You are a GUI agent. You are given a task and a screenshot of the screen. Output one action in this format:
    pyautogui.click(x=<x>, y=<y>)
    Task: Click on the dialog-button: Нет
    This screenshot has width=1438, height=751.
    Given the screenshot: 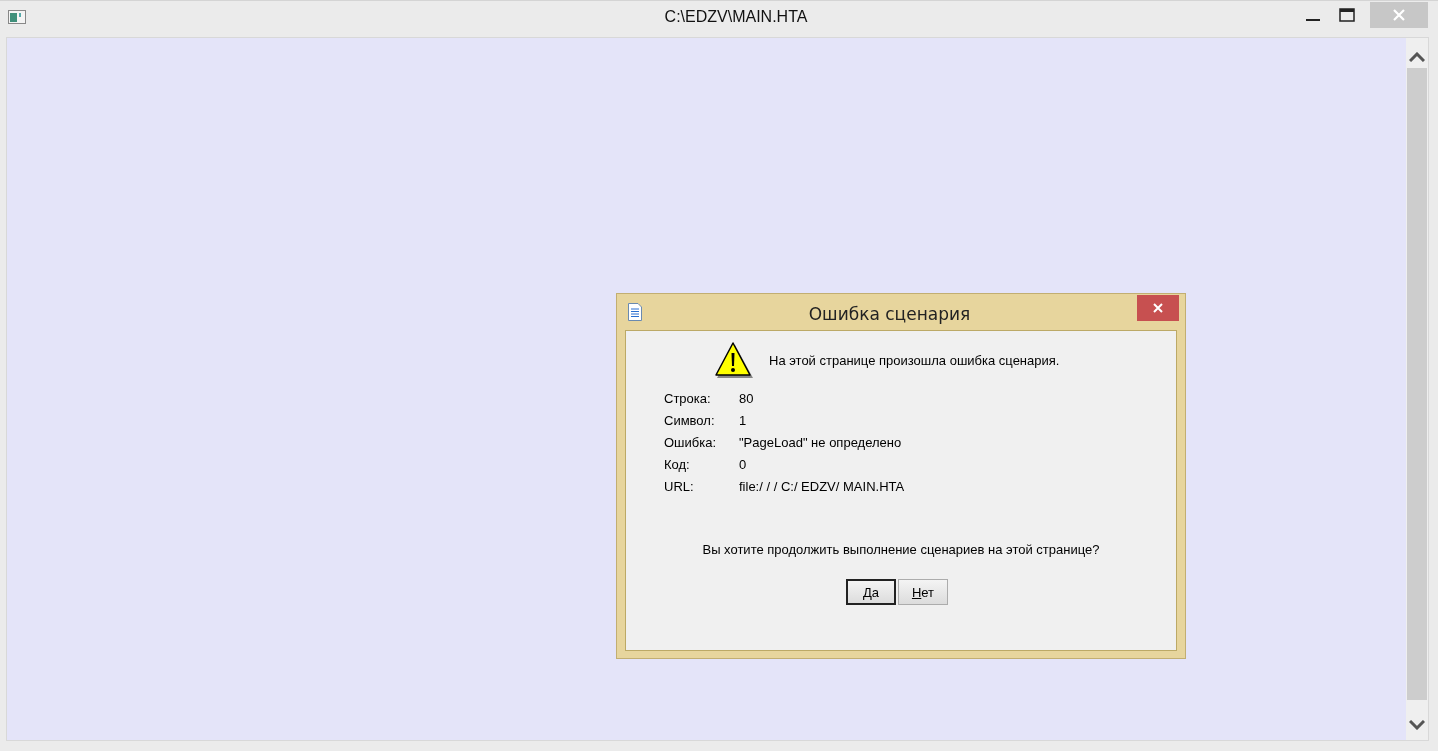 What is the action you would take?
    pyautogui.click(x=923, y=592)
    